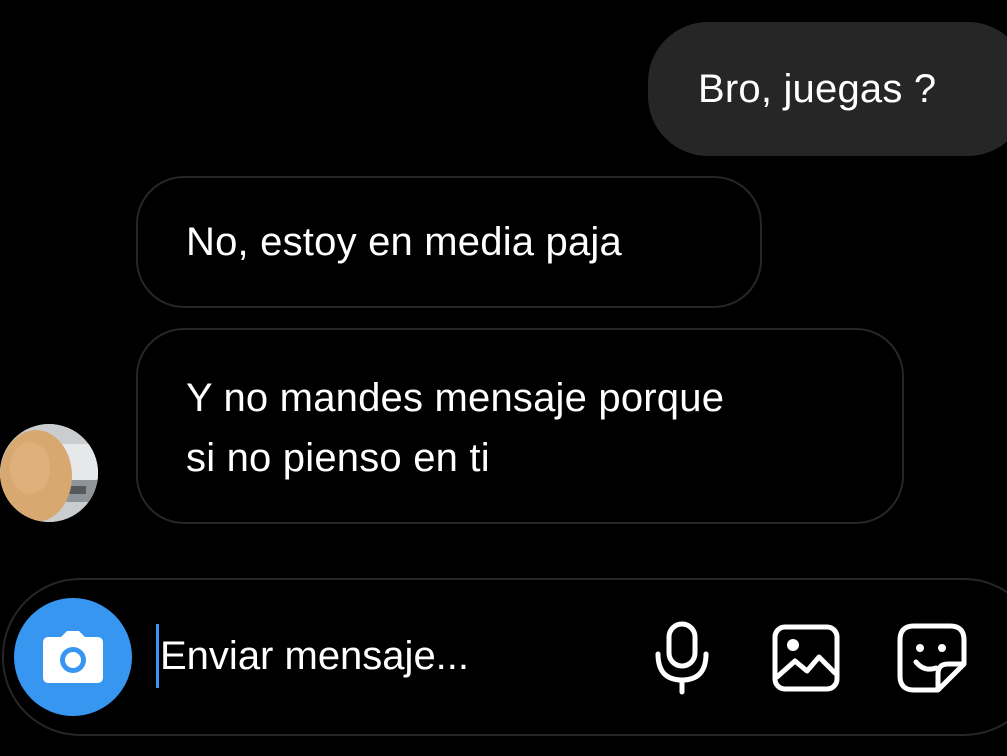  I want to click on sent-message-bubble: Bro, juegas ?, so click(827, 89).